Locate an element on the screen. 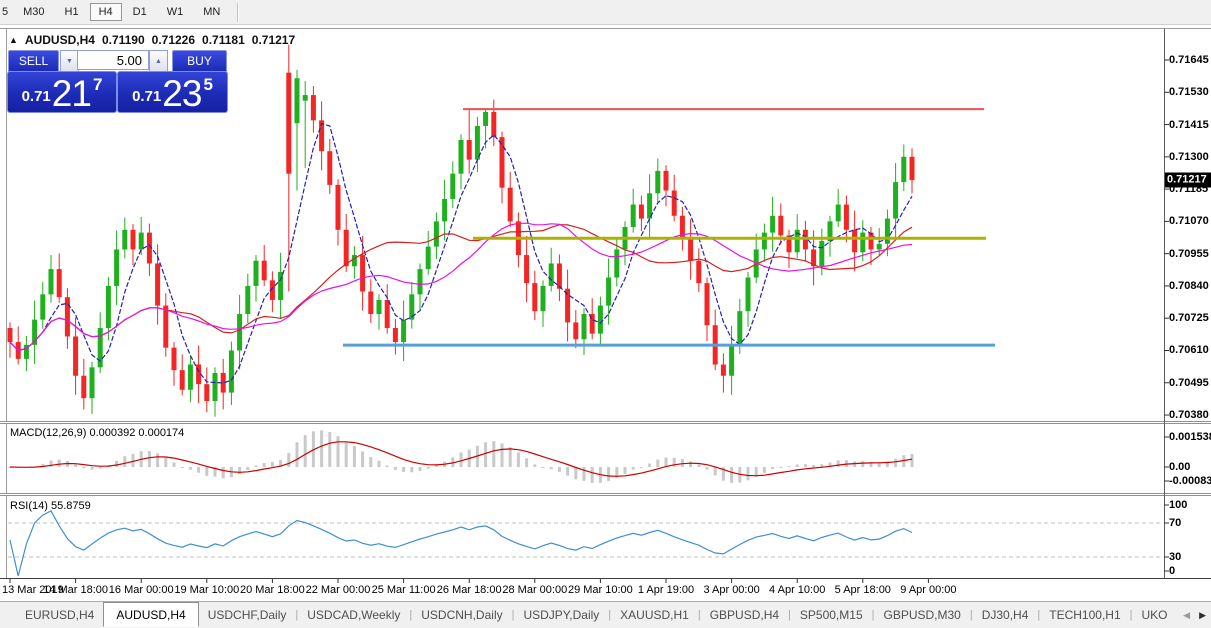 The width and height of the screenshot is (1211, 628). chart-symbol-label: AUDUSD,H4 is located at coordinates (59, 40).